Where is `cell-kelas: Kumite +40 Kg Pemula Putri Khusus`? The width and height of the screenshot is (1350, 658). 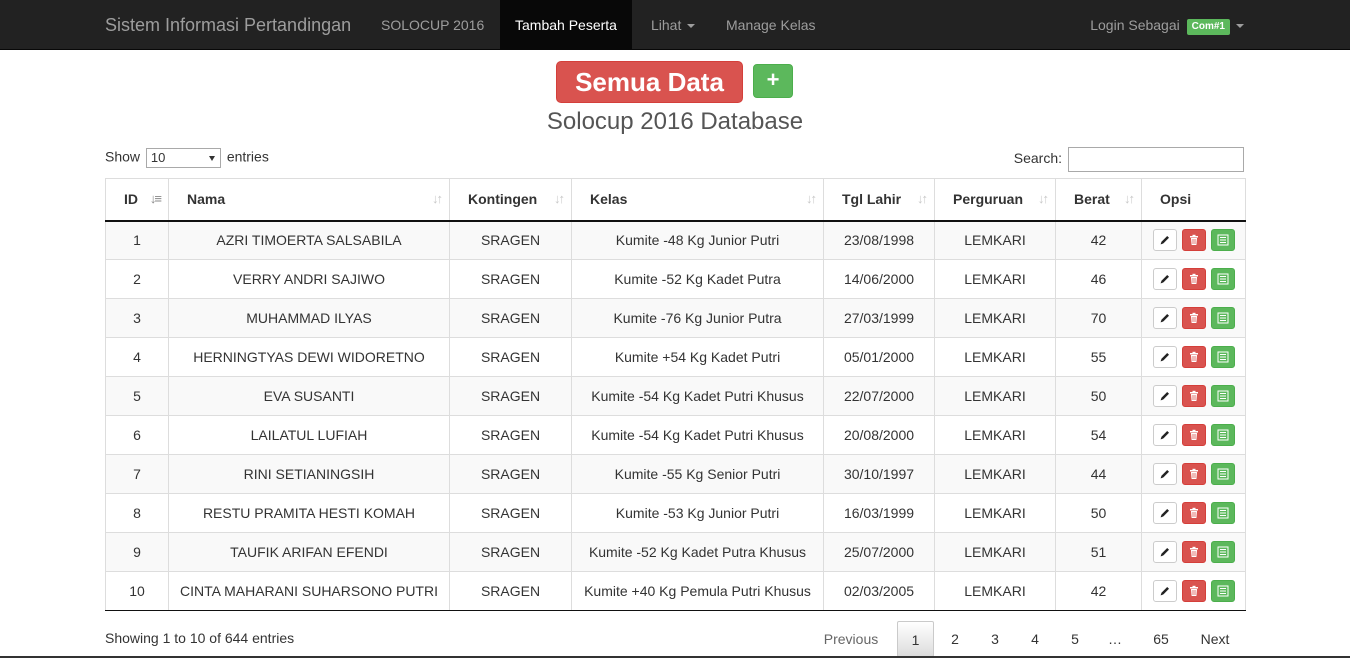 cell-kelas: Kumite +40 Kg Pemula Putri Khusus is located at coordinates (697, 591).